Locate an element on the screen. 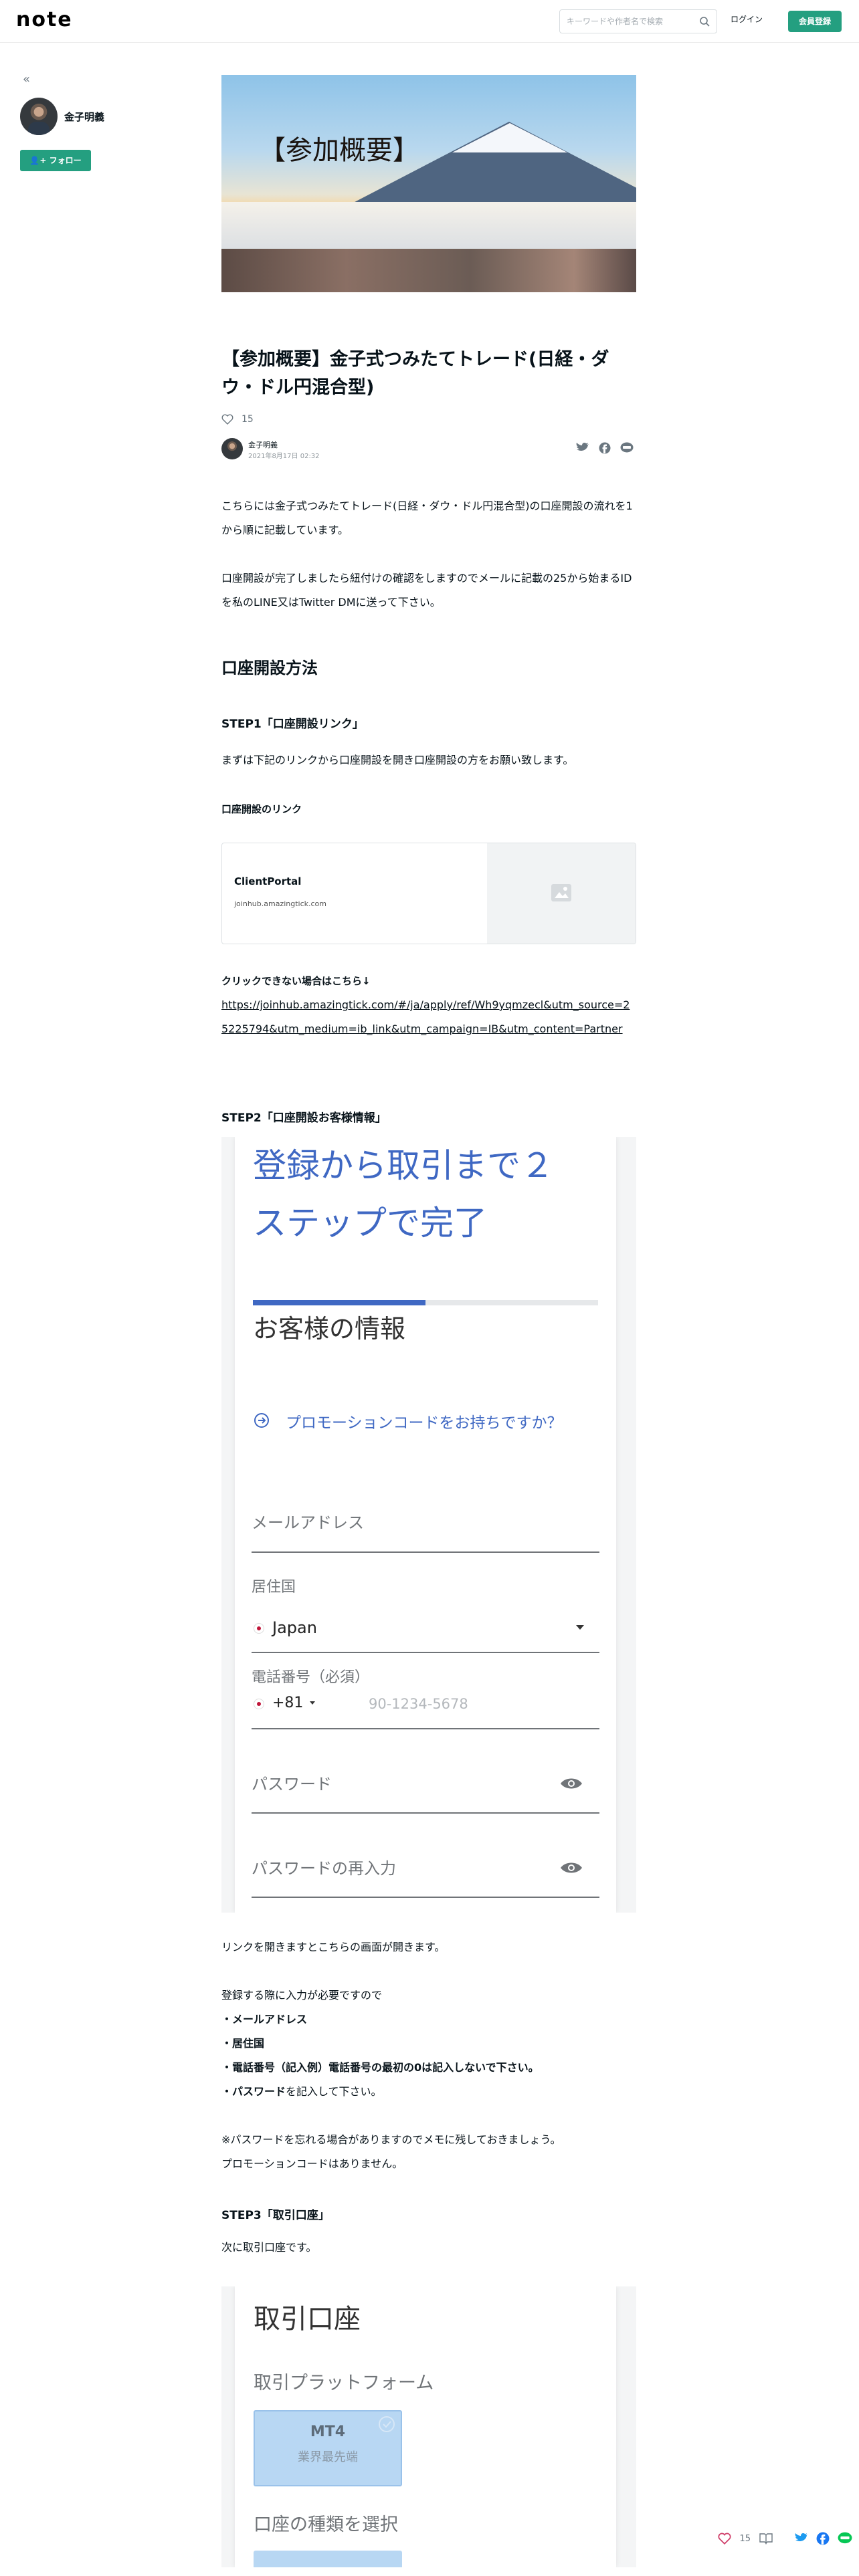 Image resolution: width=859 pixels, height=2576 pixels. follow-button: 👤+ フォロー is located at coordinates (56, 160).